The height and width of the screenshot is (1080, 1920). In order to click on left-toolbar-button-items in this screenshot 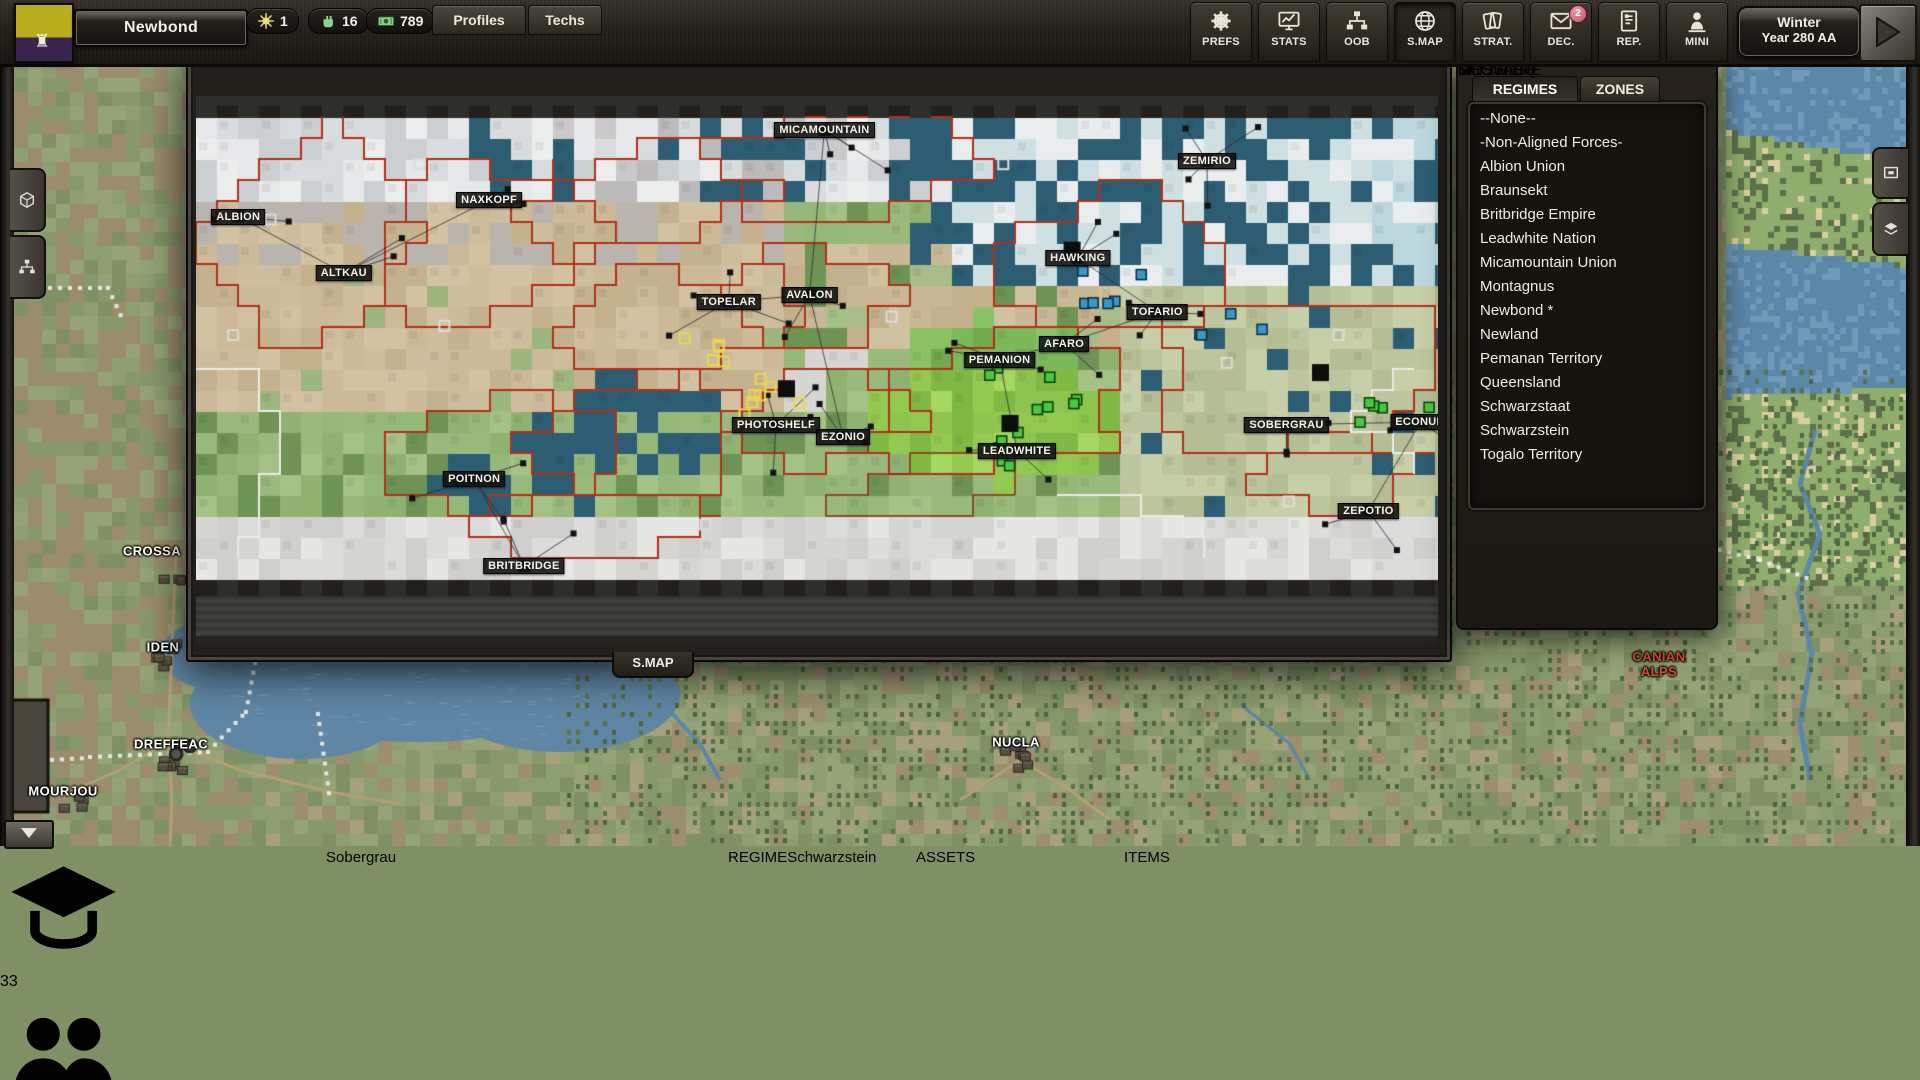, I will do `click(28, 200)`.